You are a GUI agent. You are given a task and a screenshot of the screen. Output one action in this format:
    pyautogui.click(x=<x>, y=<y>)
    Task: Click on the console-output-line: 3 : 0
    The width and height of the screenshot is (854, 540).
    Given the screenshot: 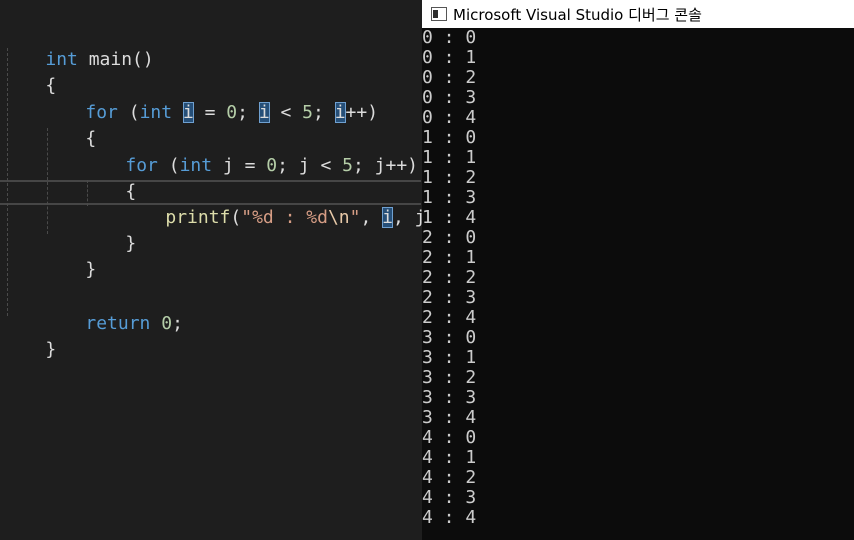 What is the action you would take?
    pyautogui.click(x=449, y=337)
    